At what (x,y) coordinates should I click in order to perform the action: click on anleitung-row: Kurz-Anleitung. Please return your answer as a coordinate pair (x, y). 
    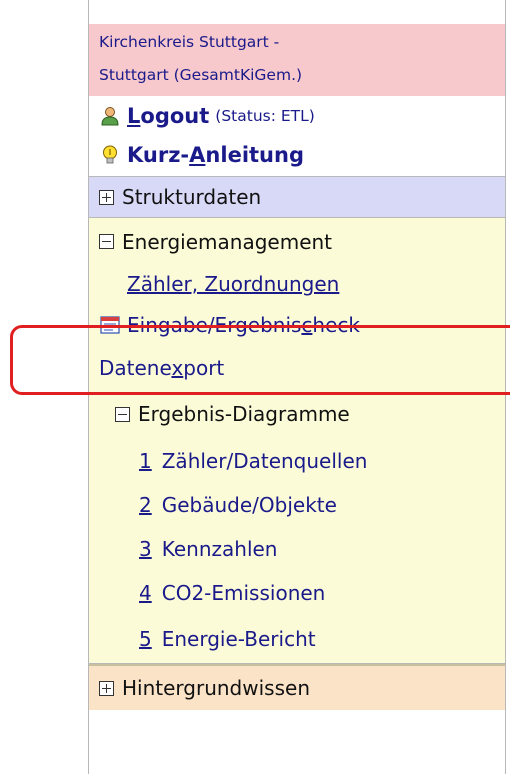
    Looking at the image, I should click on (297, 155).